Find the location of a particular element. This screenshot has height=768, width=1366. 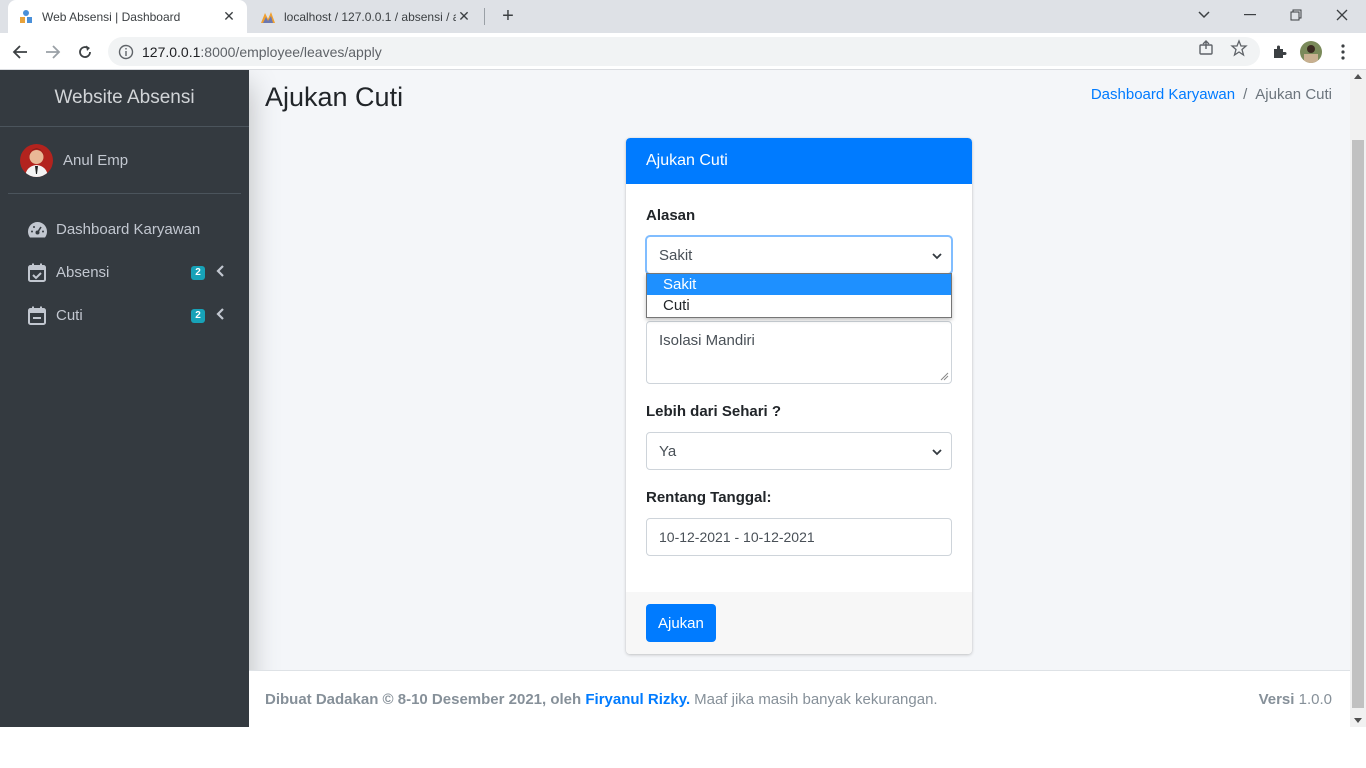

user-name: Anul Emp is located at coordinates (95, 160).